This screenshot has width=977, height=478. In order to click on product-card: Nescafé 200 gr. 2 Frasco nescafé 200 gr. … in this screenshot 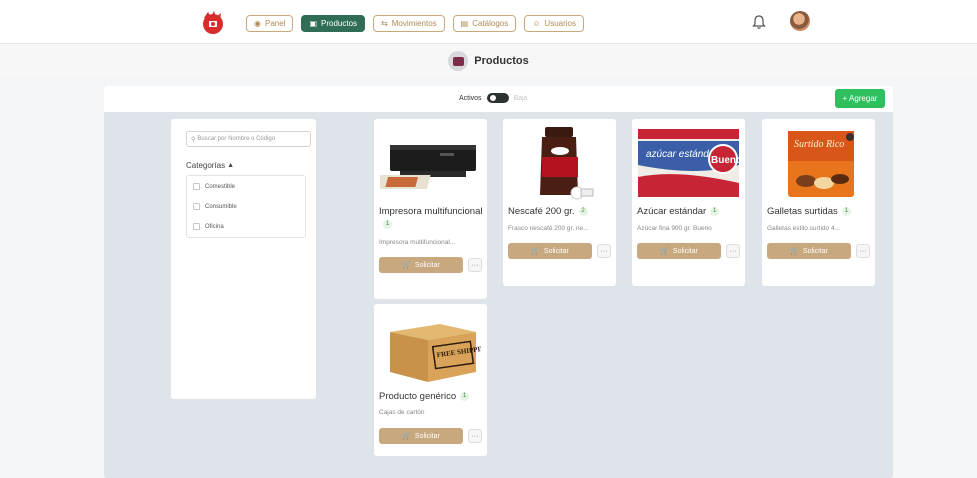, I will do `click(559, 202)`.